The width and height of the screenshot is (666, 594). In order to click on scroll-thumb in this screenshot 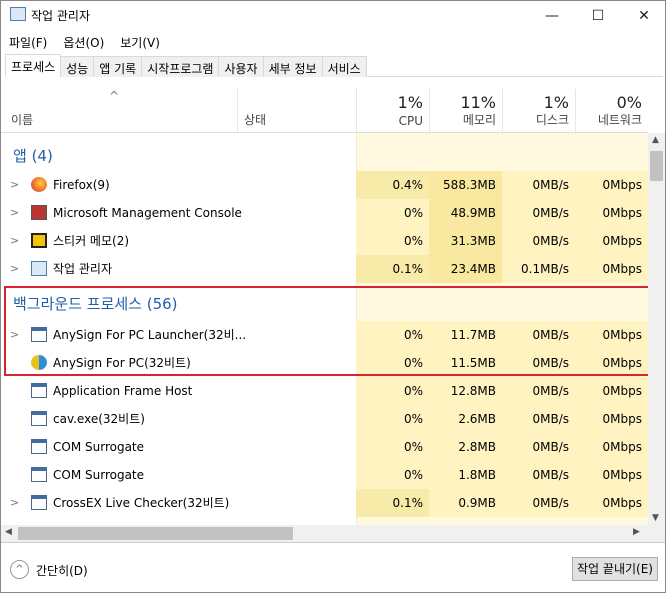, I will do `click(656, 166)`.